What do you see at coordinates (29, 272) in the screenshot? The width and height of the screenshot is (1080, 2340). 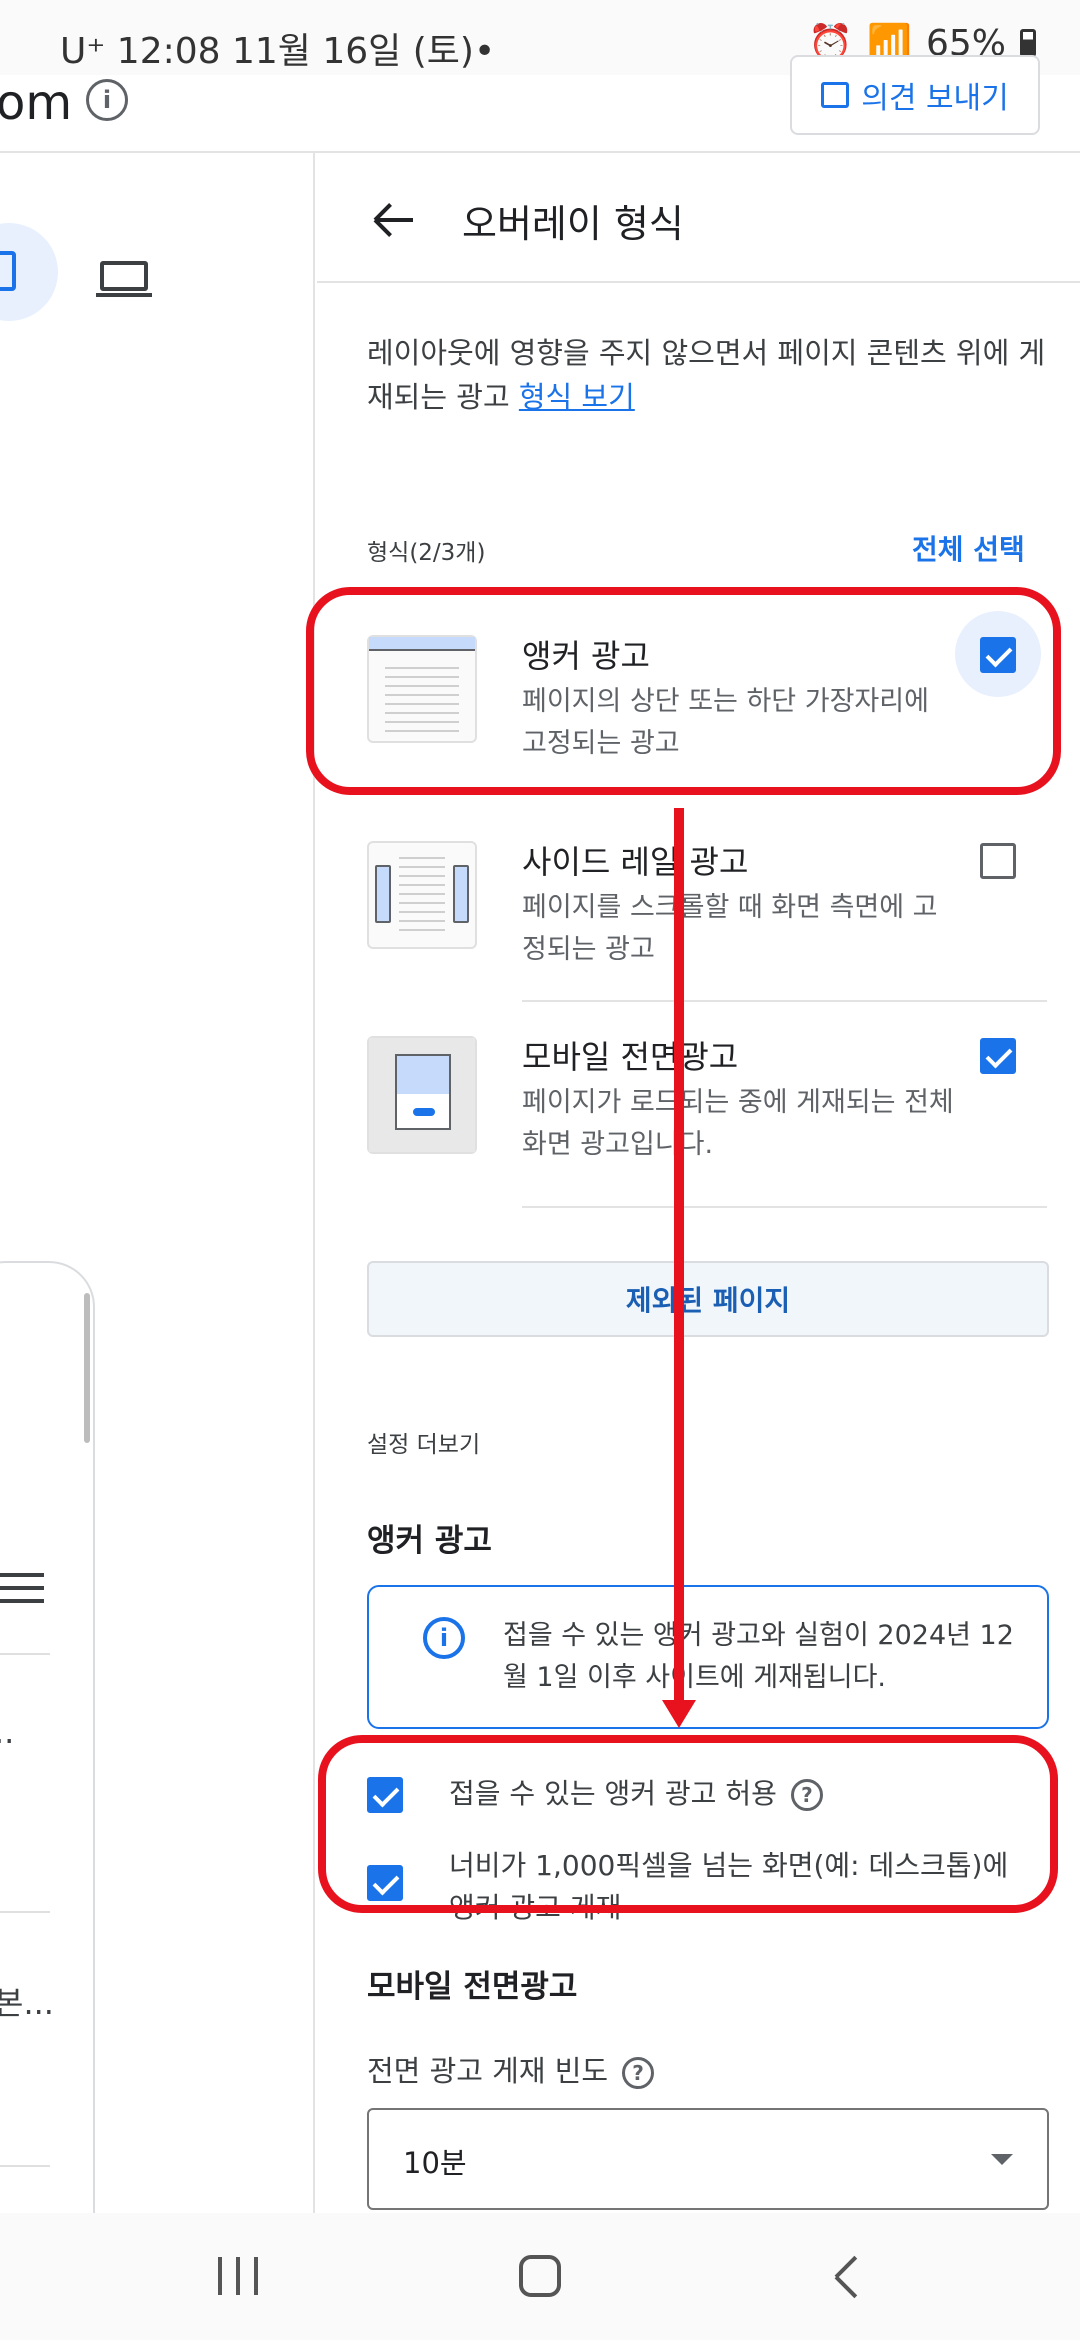 I see `tablet-device-toggle` at bounding box center [29, 272].